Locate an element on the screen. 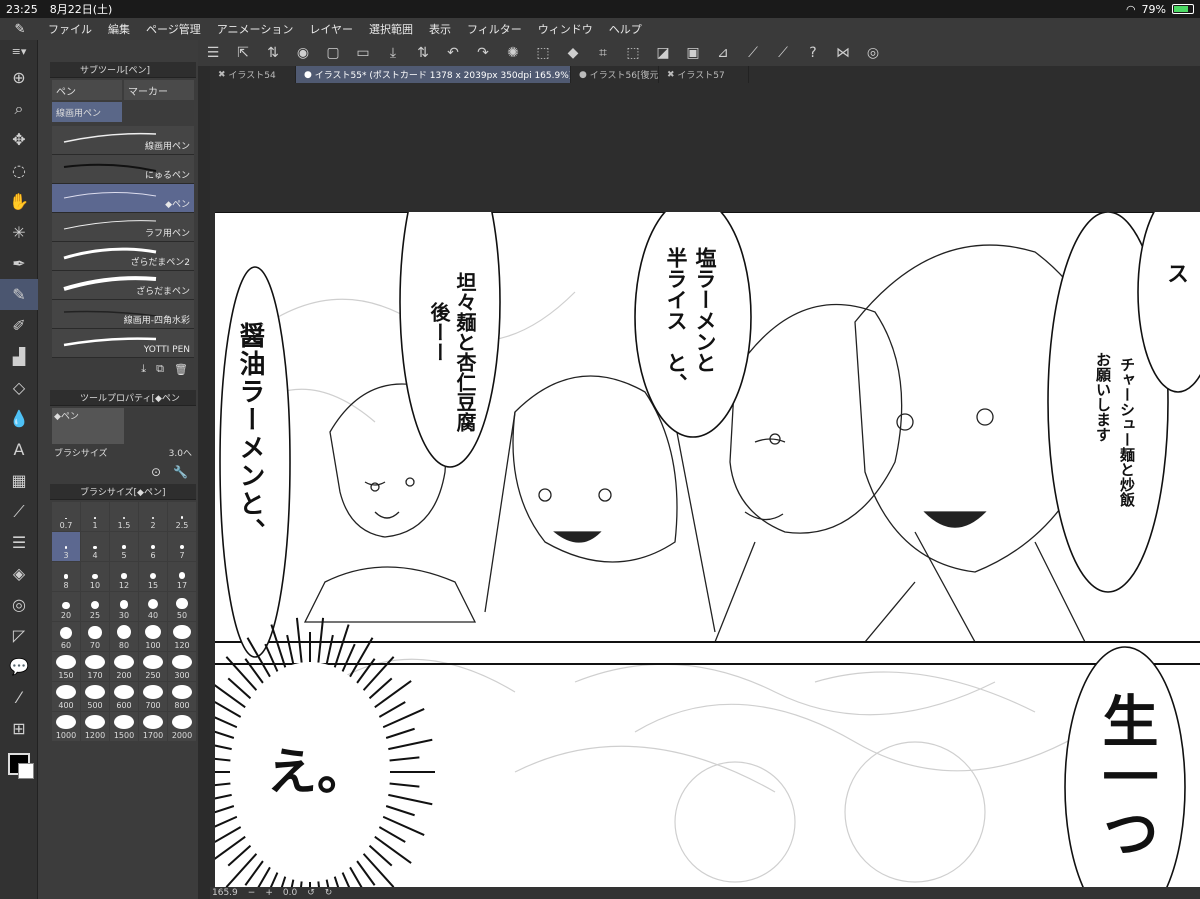  menu-animation: アニメーション is located at coordinates (255, 29).